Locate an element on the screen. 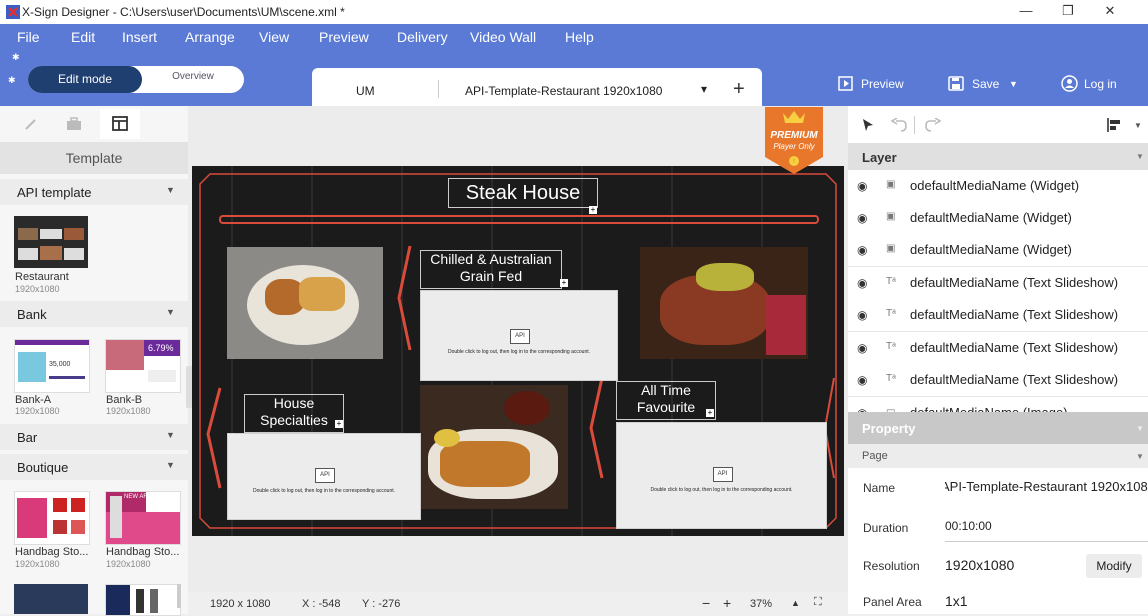  template-header: Template is located at coordinates (94, 158).